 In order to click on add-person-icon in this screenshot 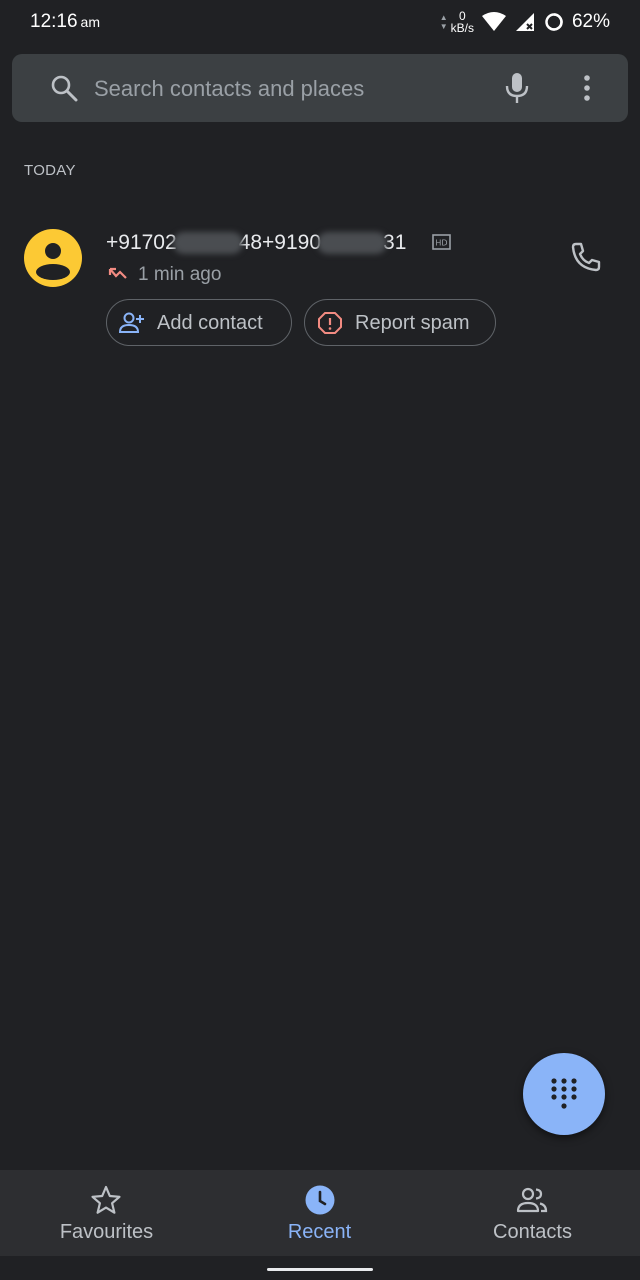, I will do `click(131, 322)`.